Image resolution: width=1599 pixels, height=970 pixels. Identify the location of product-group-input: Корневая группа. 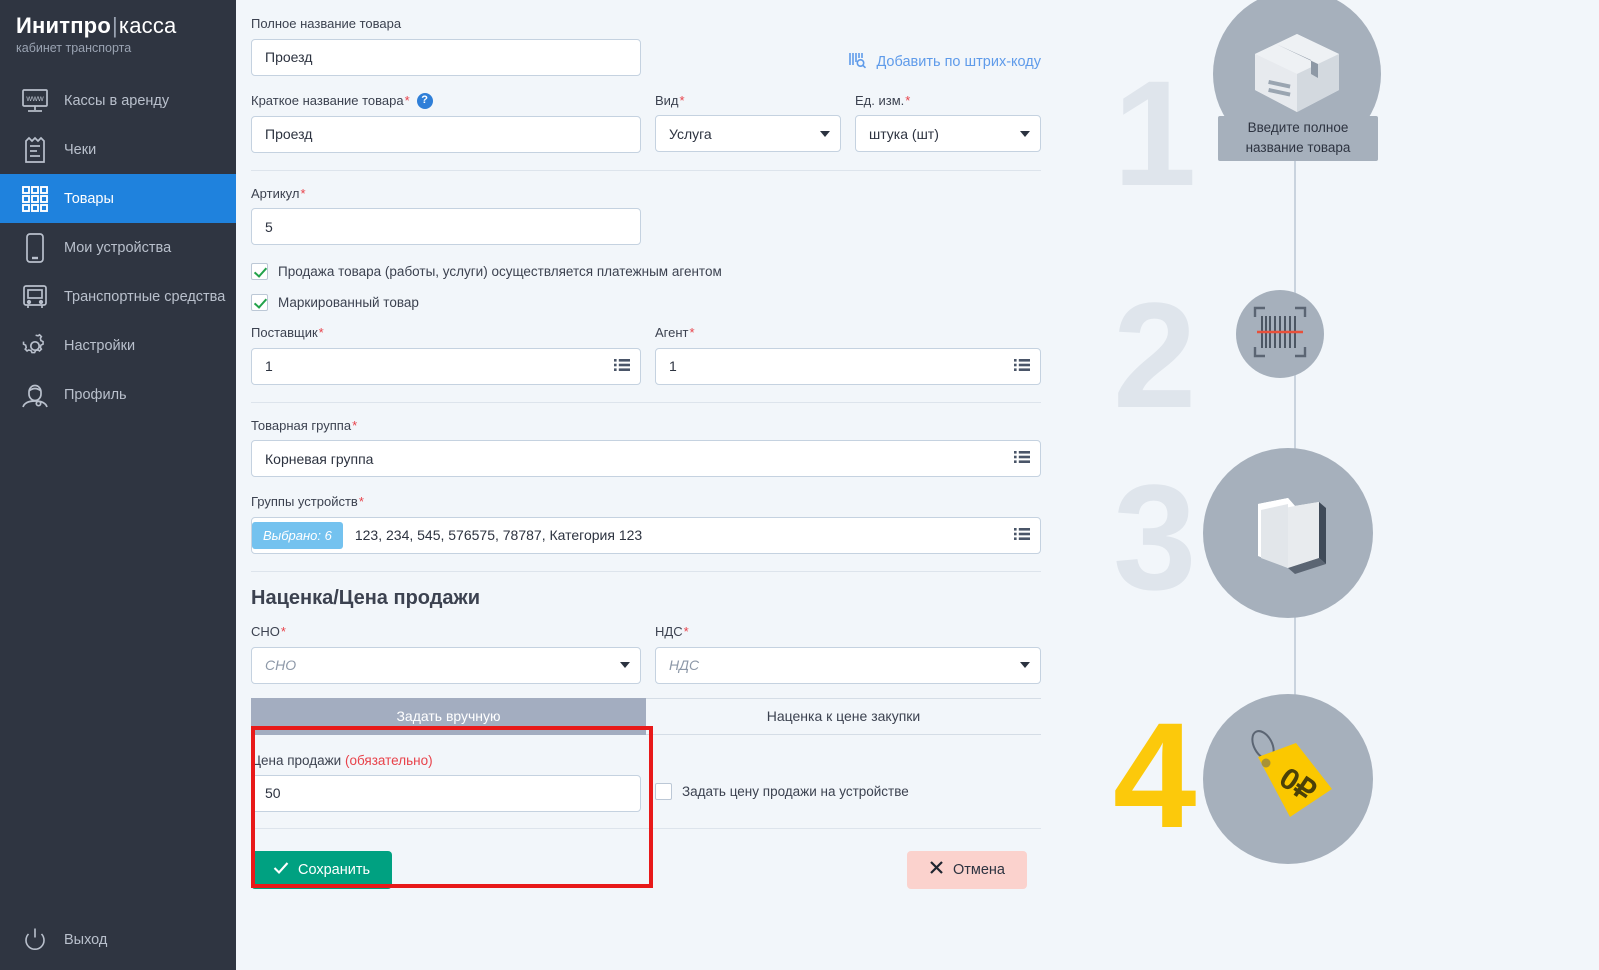
(646, 459).